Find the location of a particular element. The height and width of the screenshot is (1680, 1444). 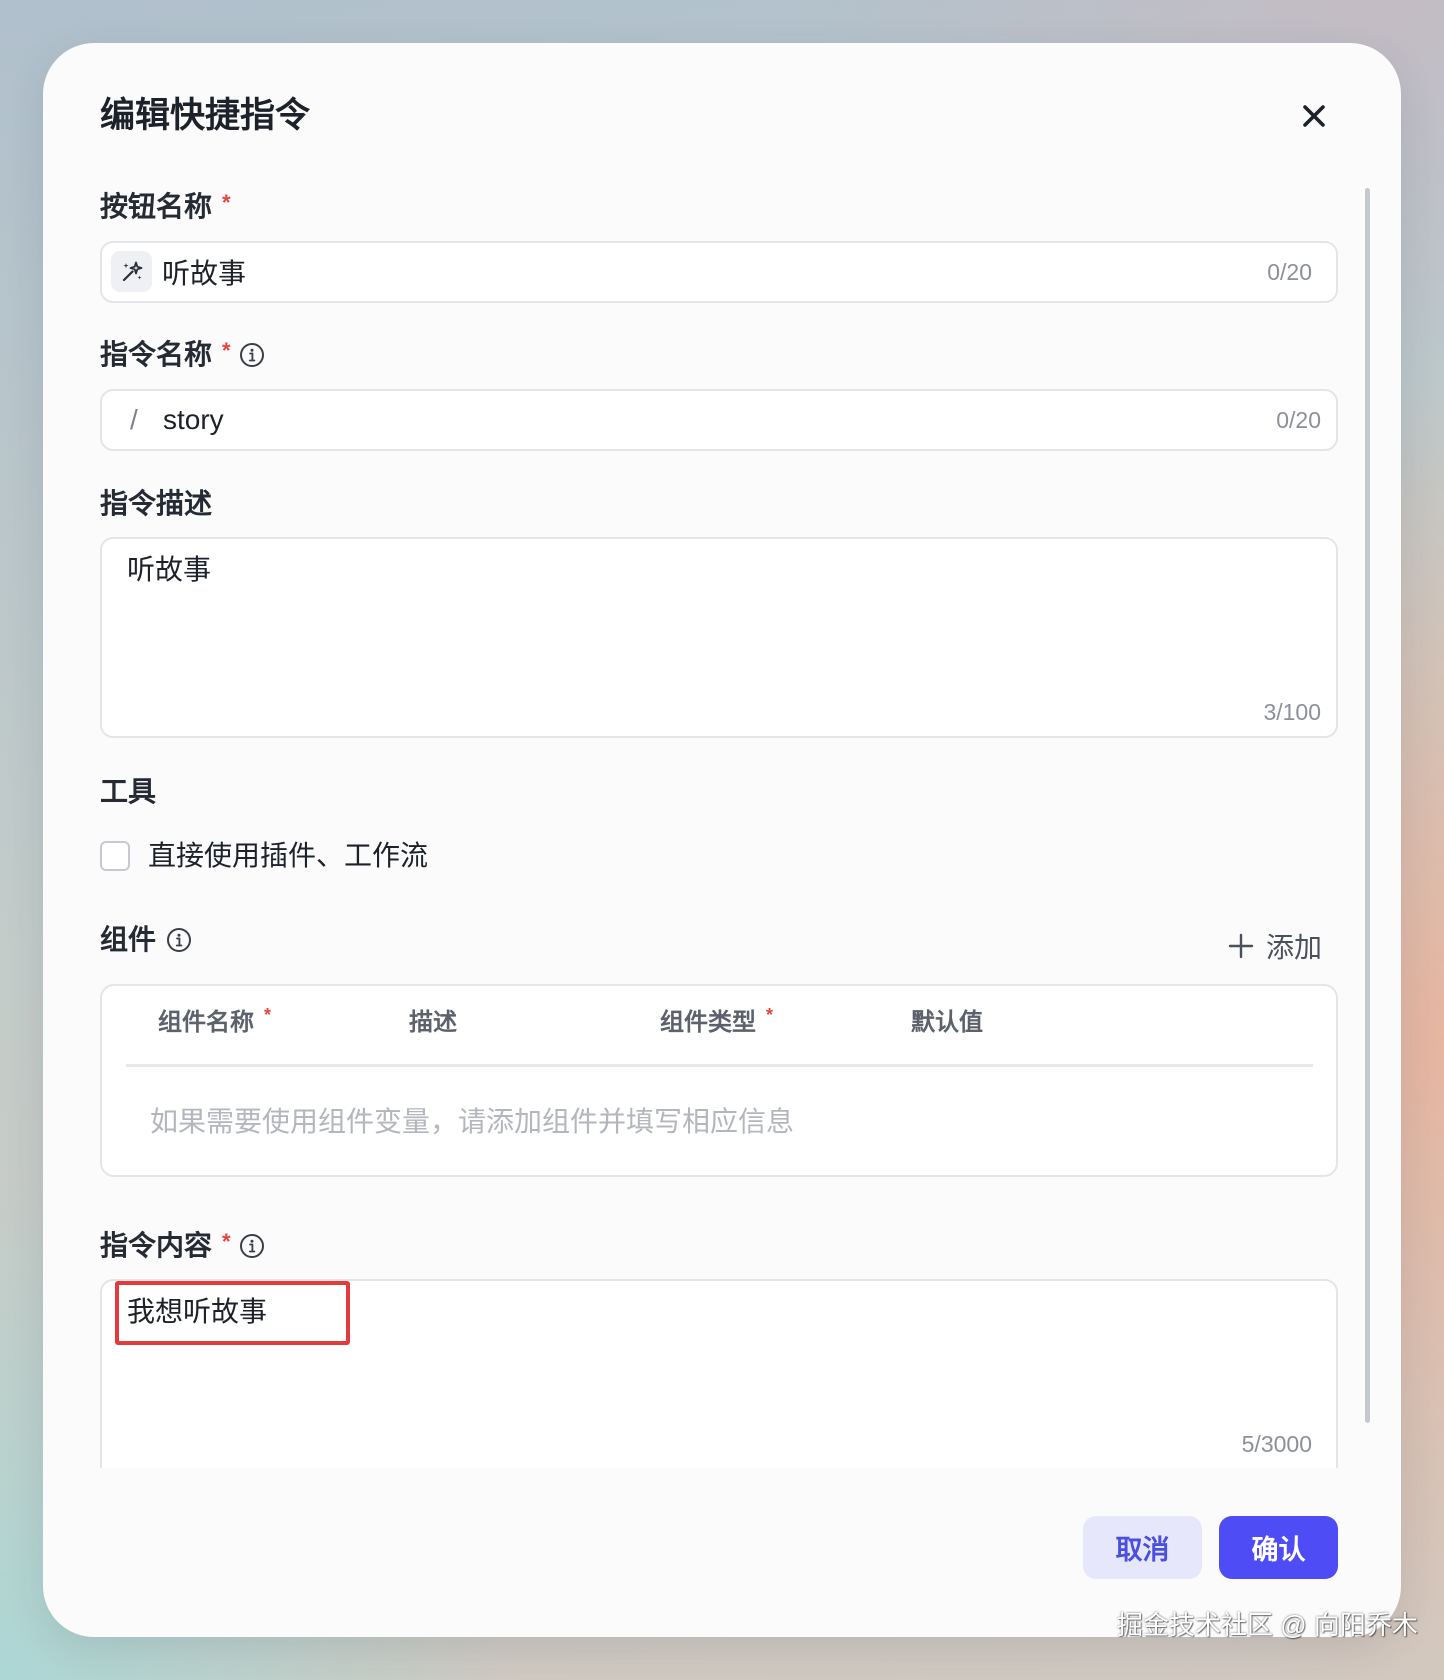

column-header-label: 描述 is located at coordinates (433, 1022).